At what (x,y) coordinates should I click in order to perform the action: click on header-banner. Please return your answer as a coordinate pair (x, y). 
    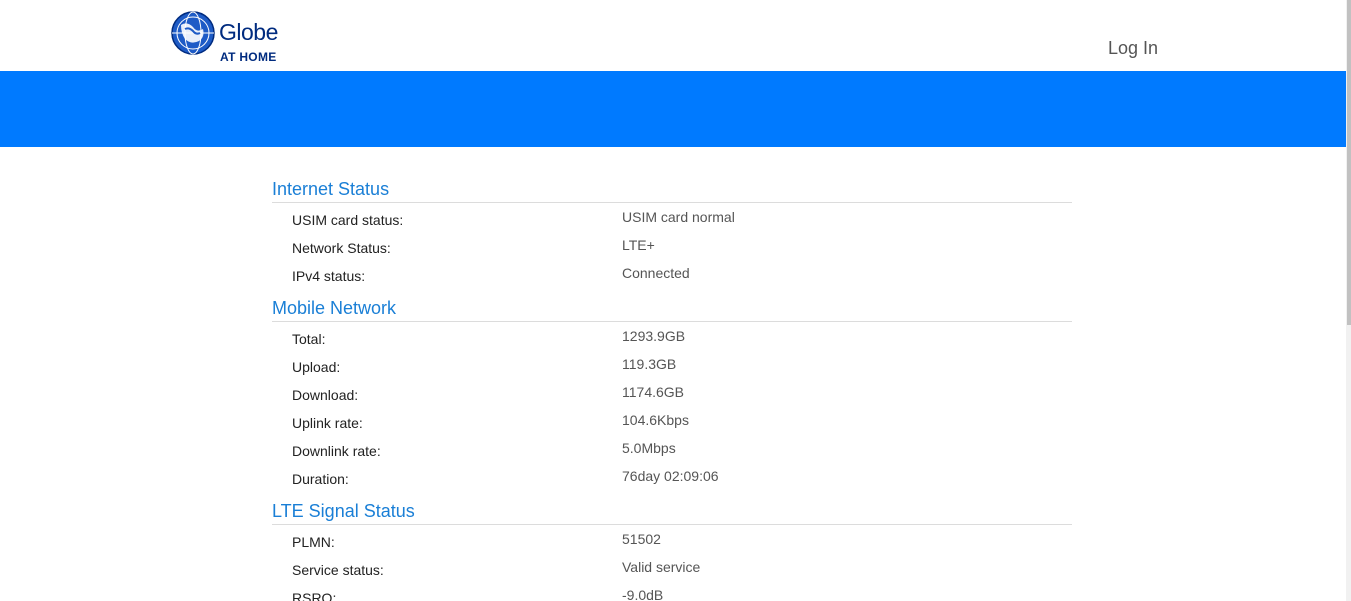
    Looking at the image, I should click on (673, 109).